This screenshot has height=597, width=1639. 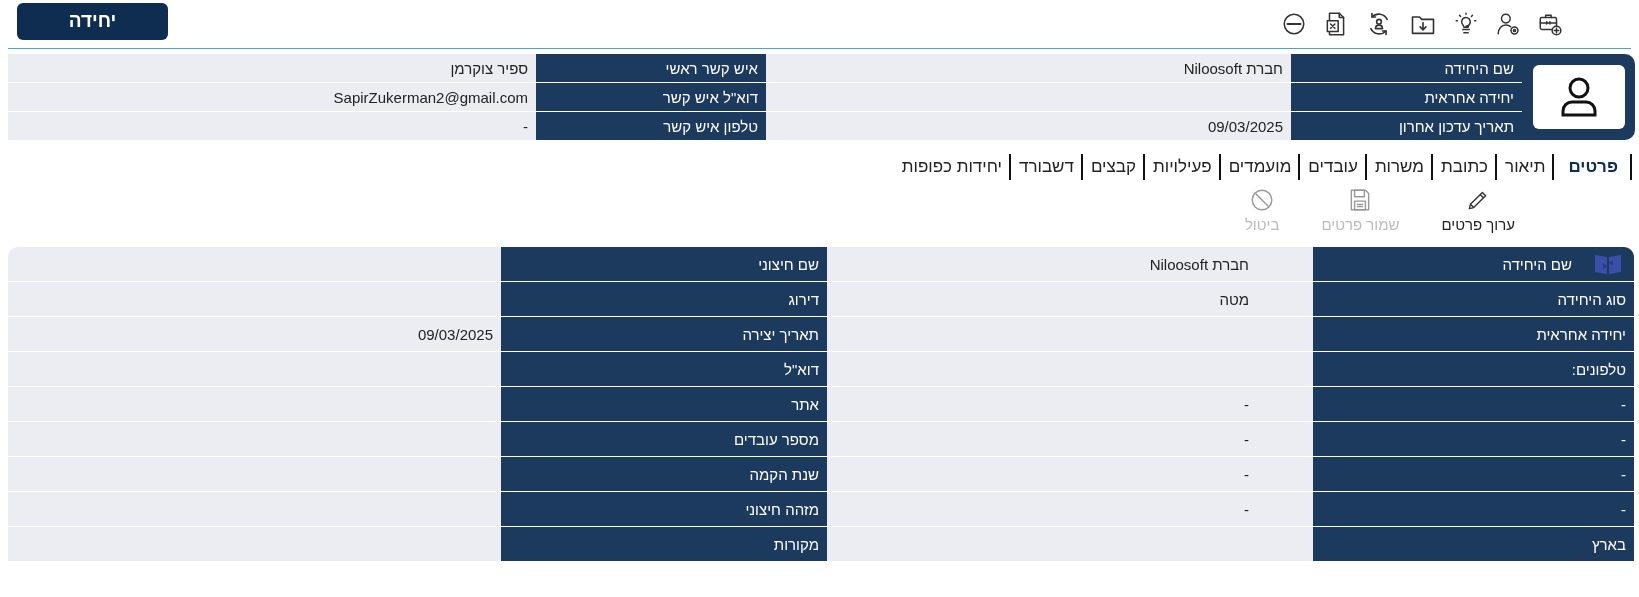 I want to click on field-label: דוא"ל, so click(x=664, y=369).